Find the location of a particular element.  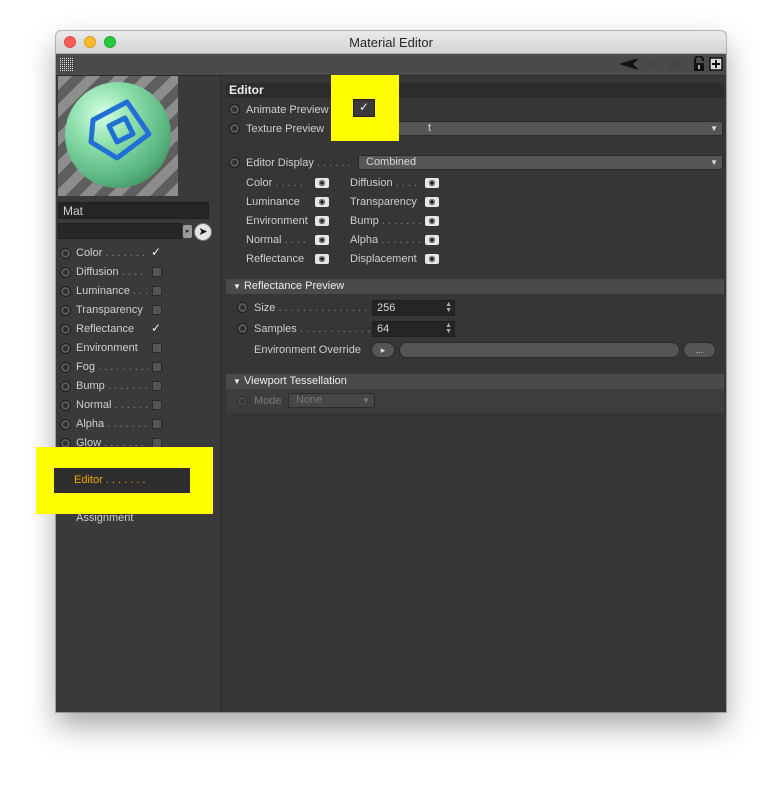

texture-preview-radio is located at coordinates (234, 128).